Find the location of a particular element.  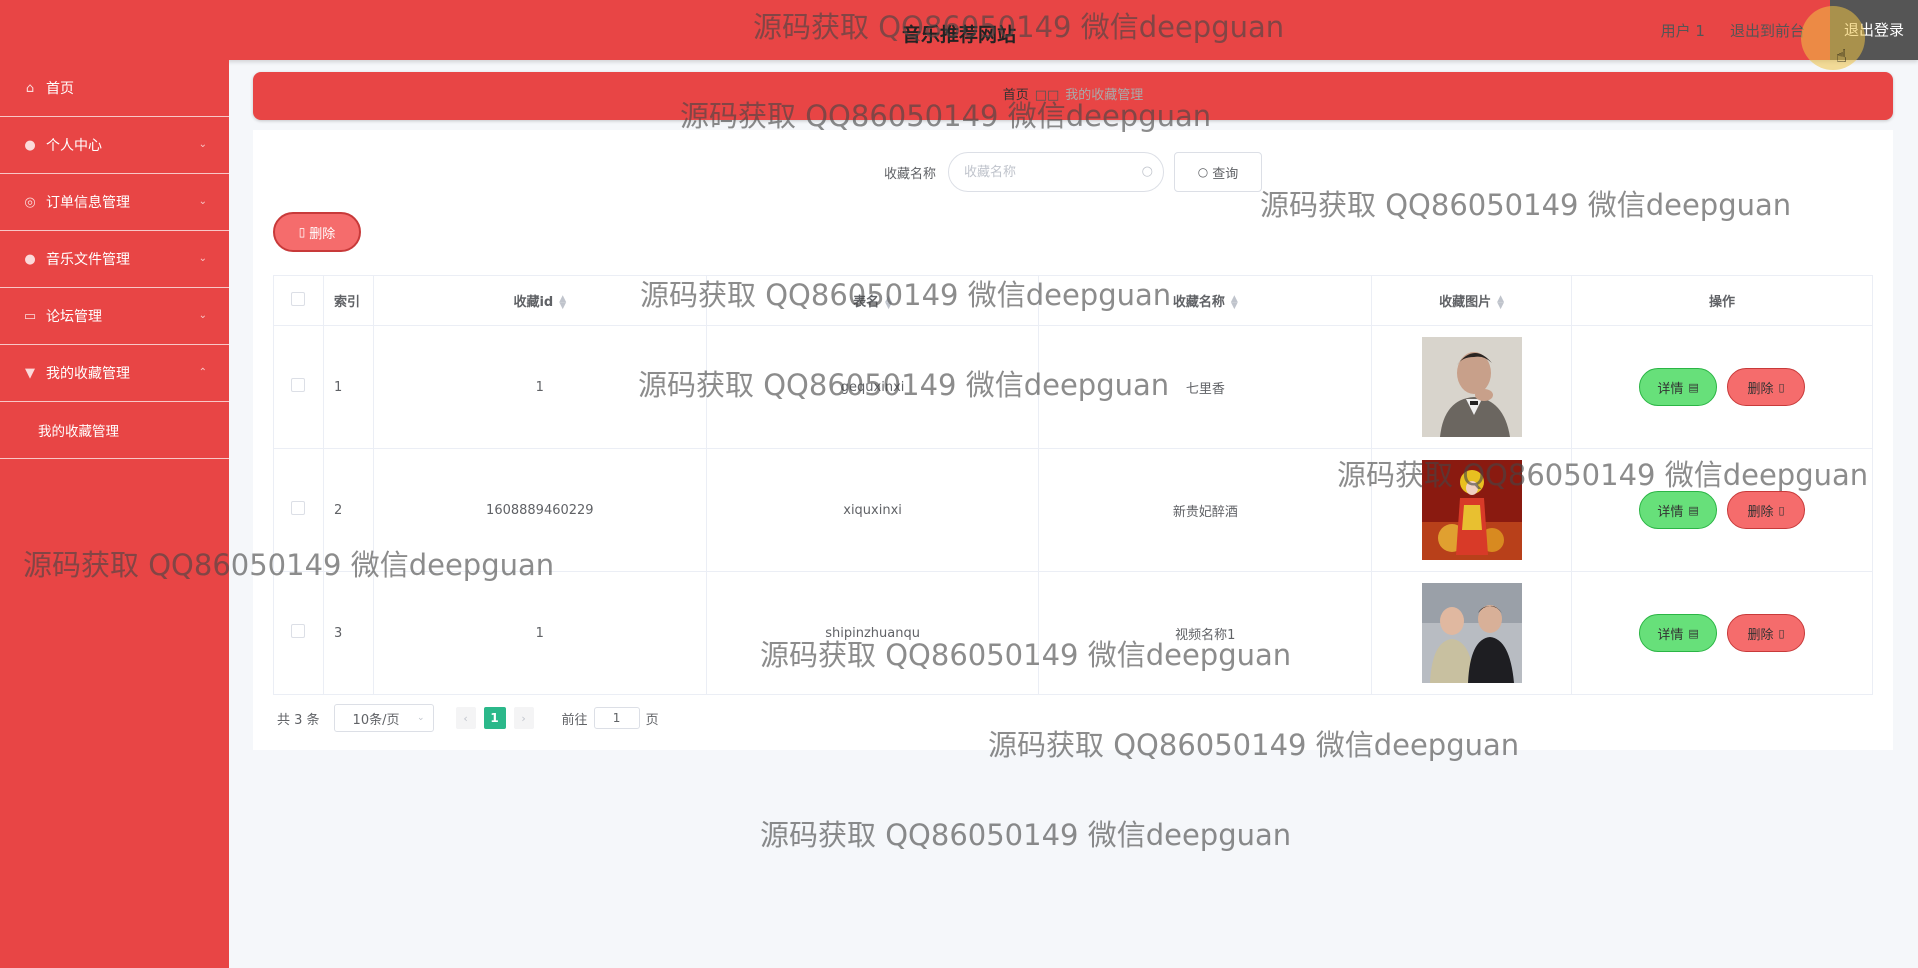

cell-index: 1 is located at coordinates (348, 387).